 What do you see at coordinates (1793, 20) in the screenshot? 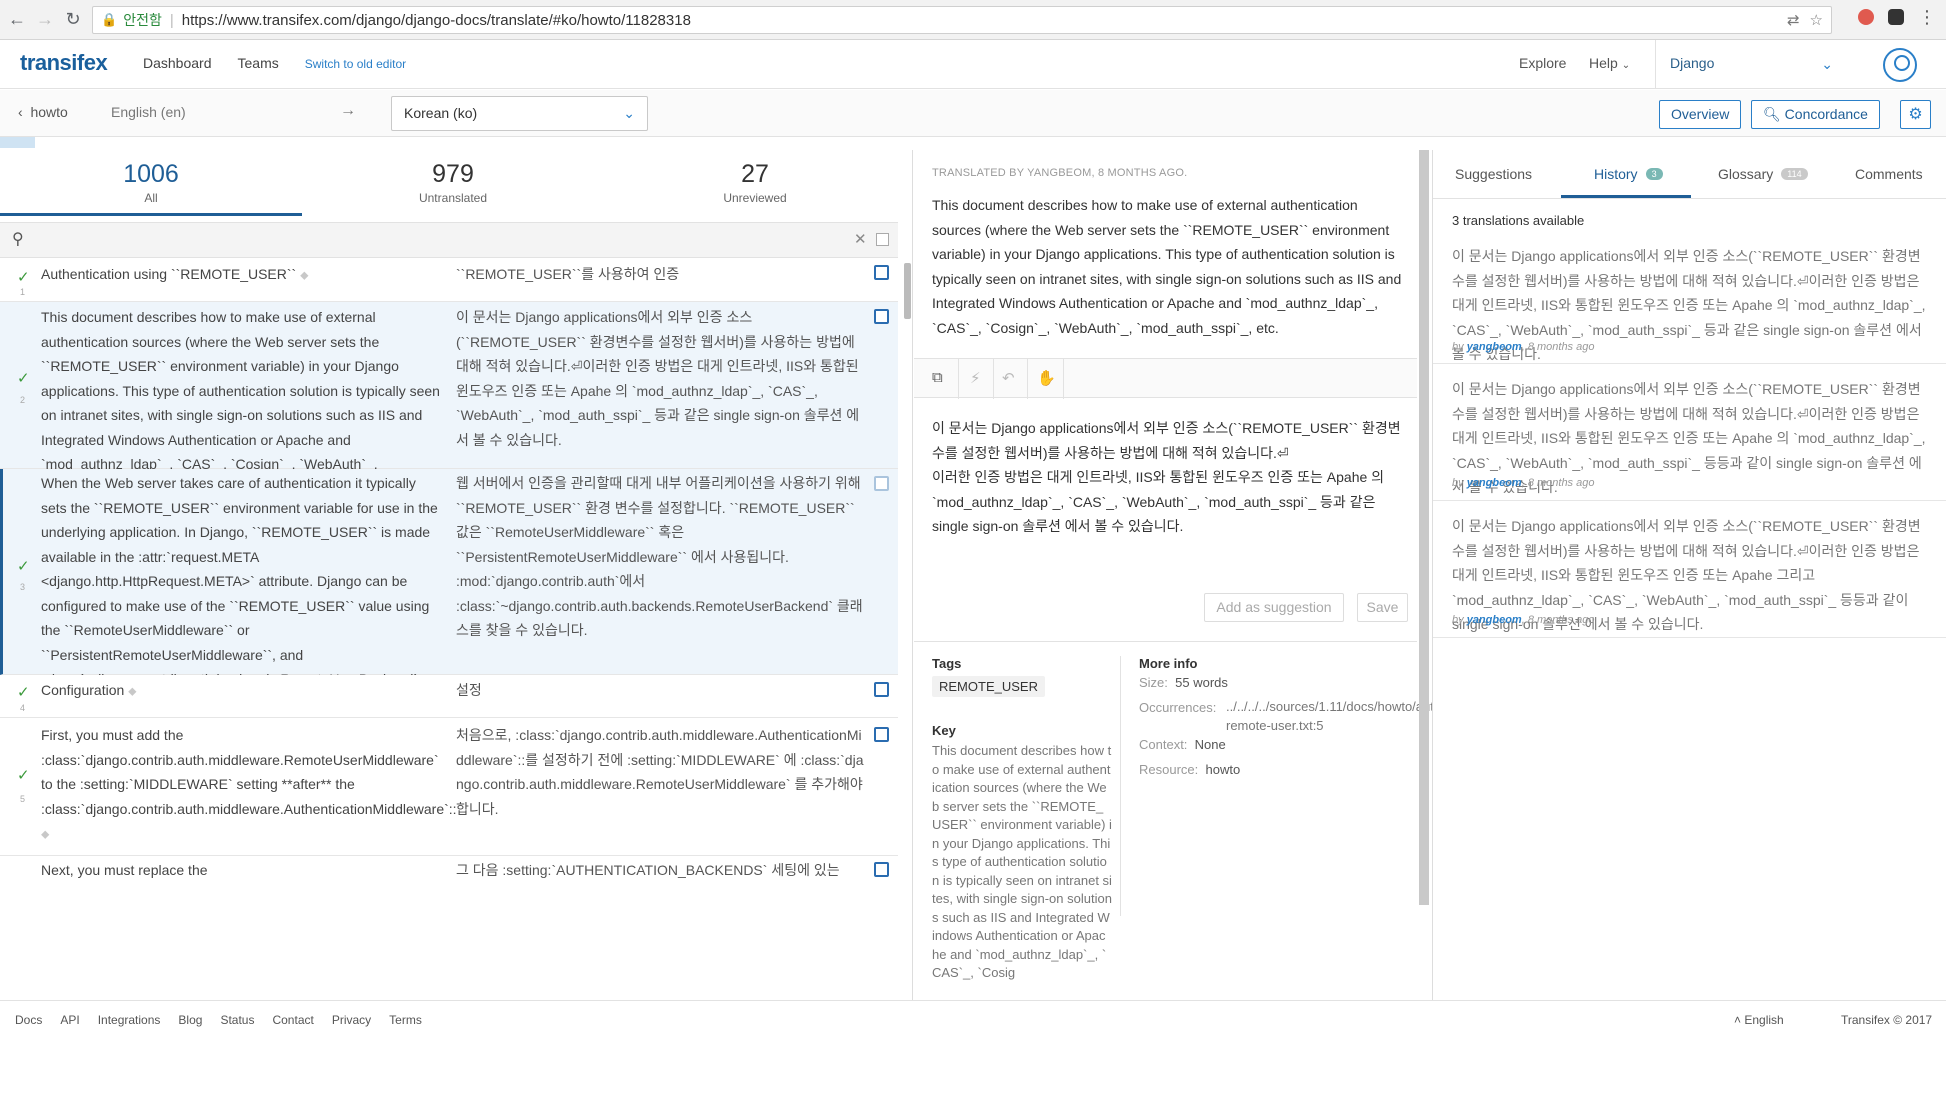
I see `translate-icon: ⇄` at bounding box center [1793, 20].